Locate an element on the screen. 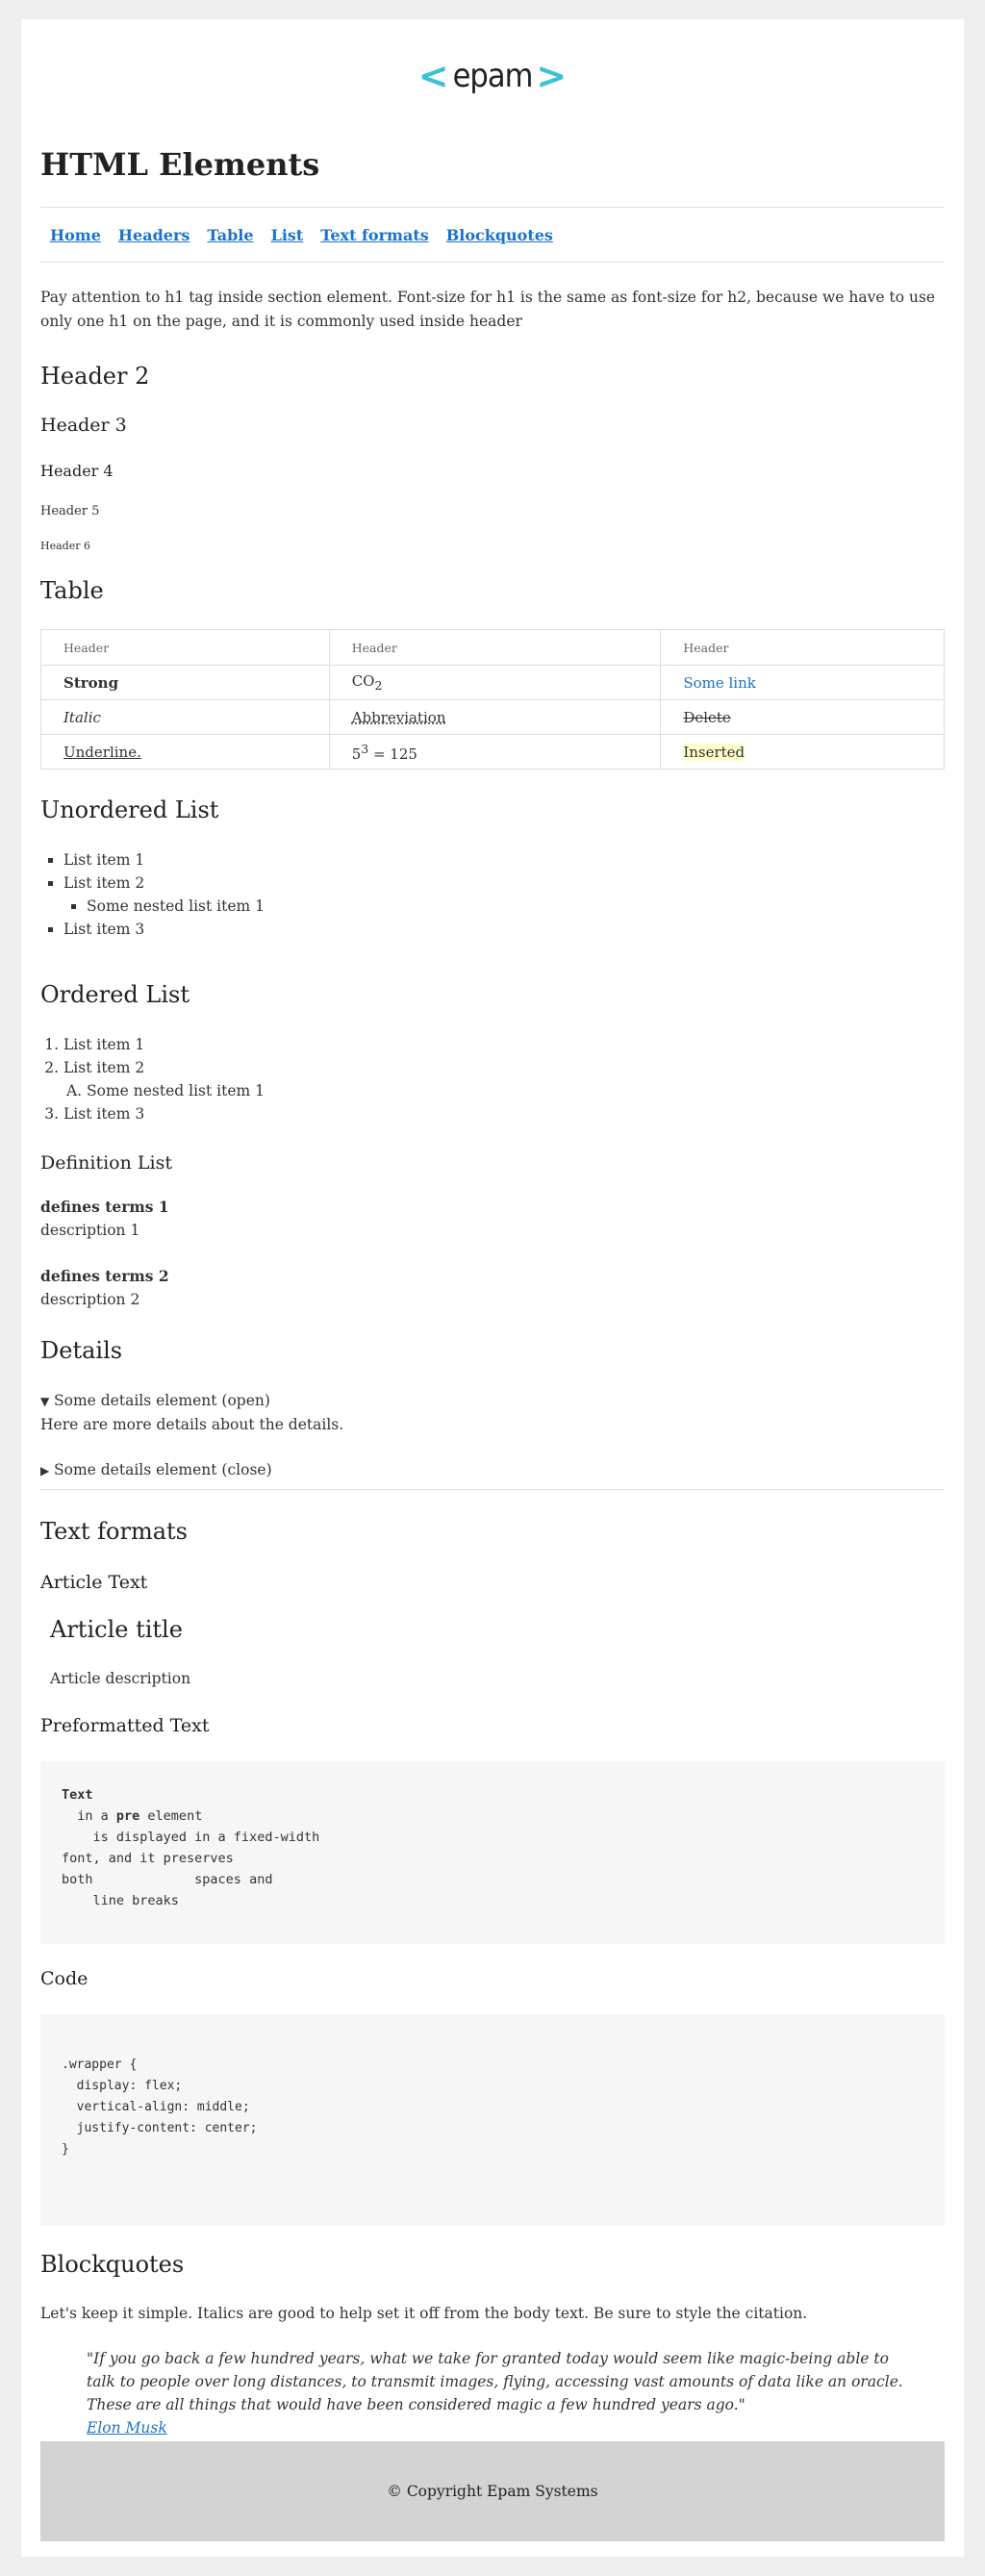 This screenshot has width=985, height=2576. footer: © Copyright Epam Systems is located at coordinates (492, 2491).